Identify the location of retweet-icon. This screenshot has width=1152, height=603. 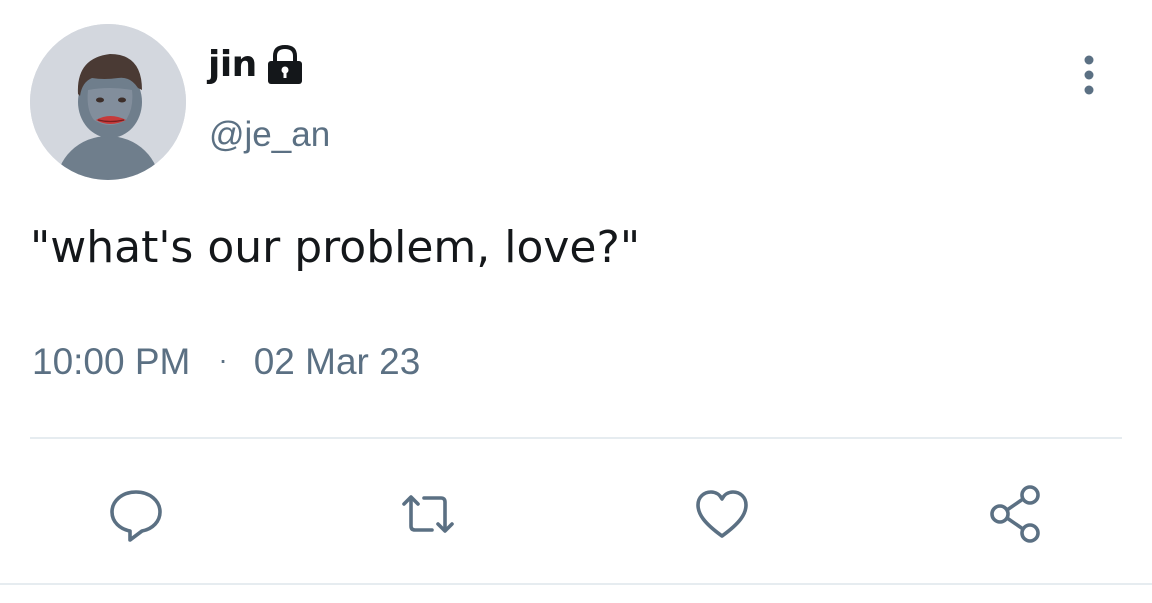
(428, 514).